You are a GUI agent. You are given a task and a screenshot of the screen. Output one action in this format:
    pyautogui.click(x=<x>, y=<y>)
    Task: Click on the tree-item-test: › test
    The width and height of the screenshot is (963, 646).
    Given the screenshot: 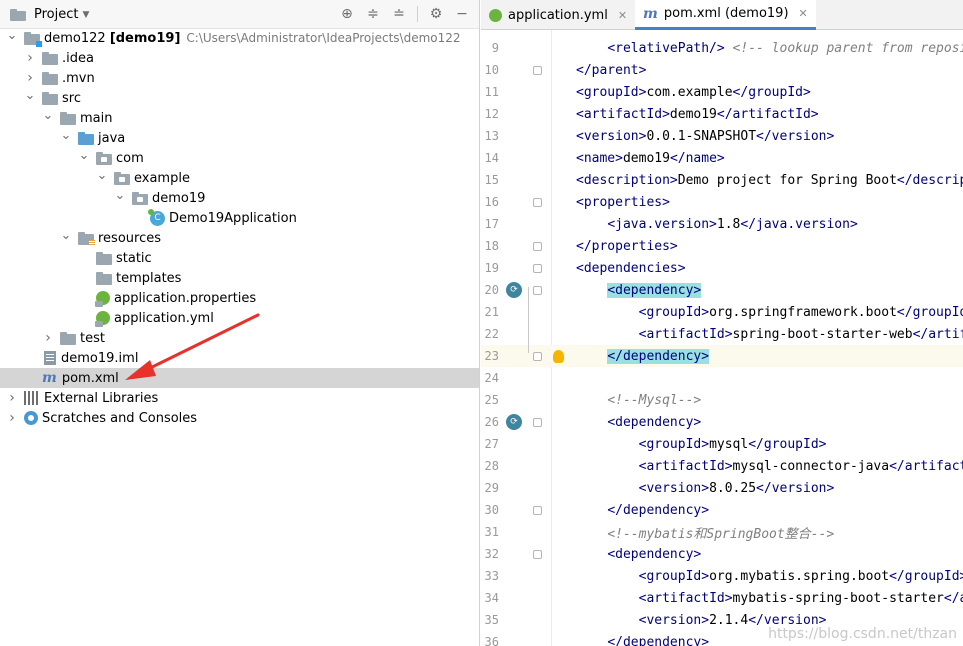 What is the action you would take?
    pyautogui.click(x=239, y=338)
    